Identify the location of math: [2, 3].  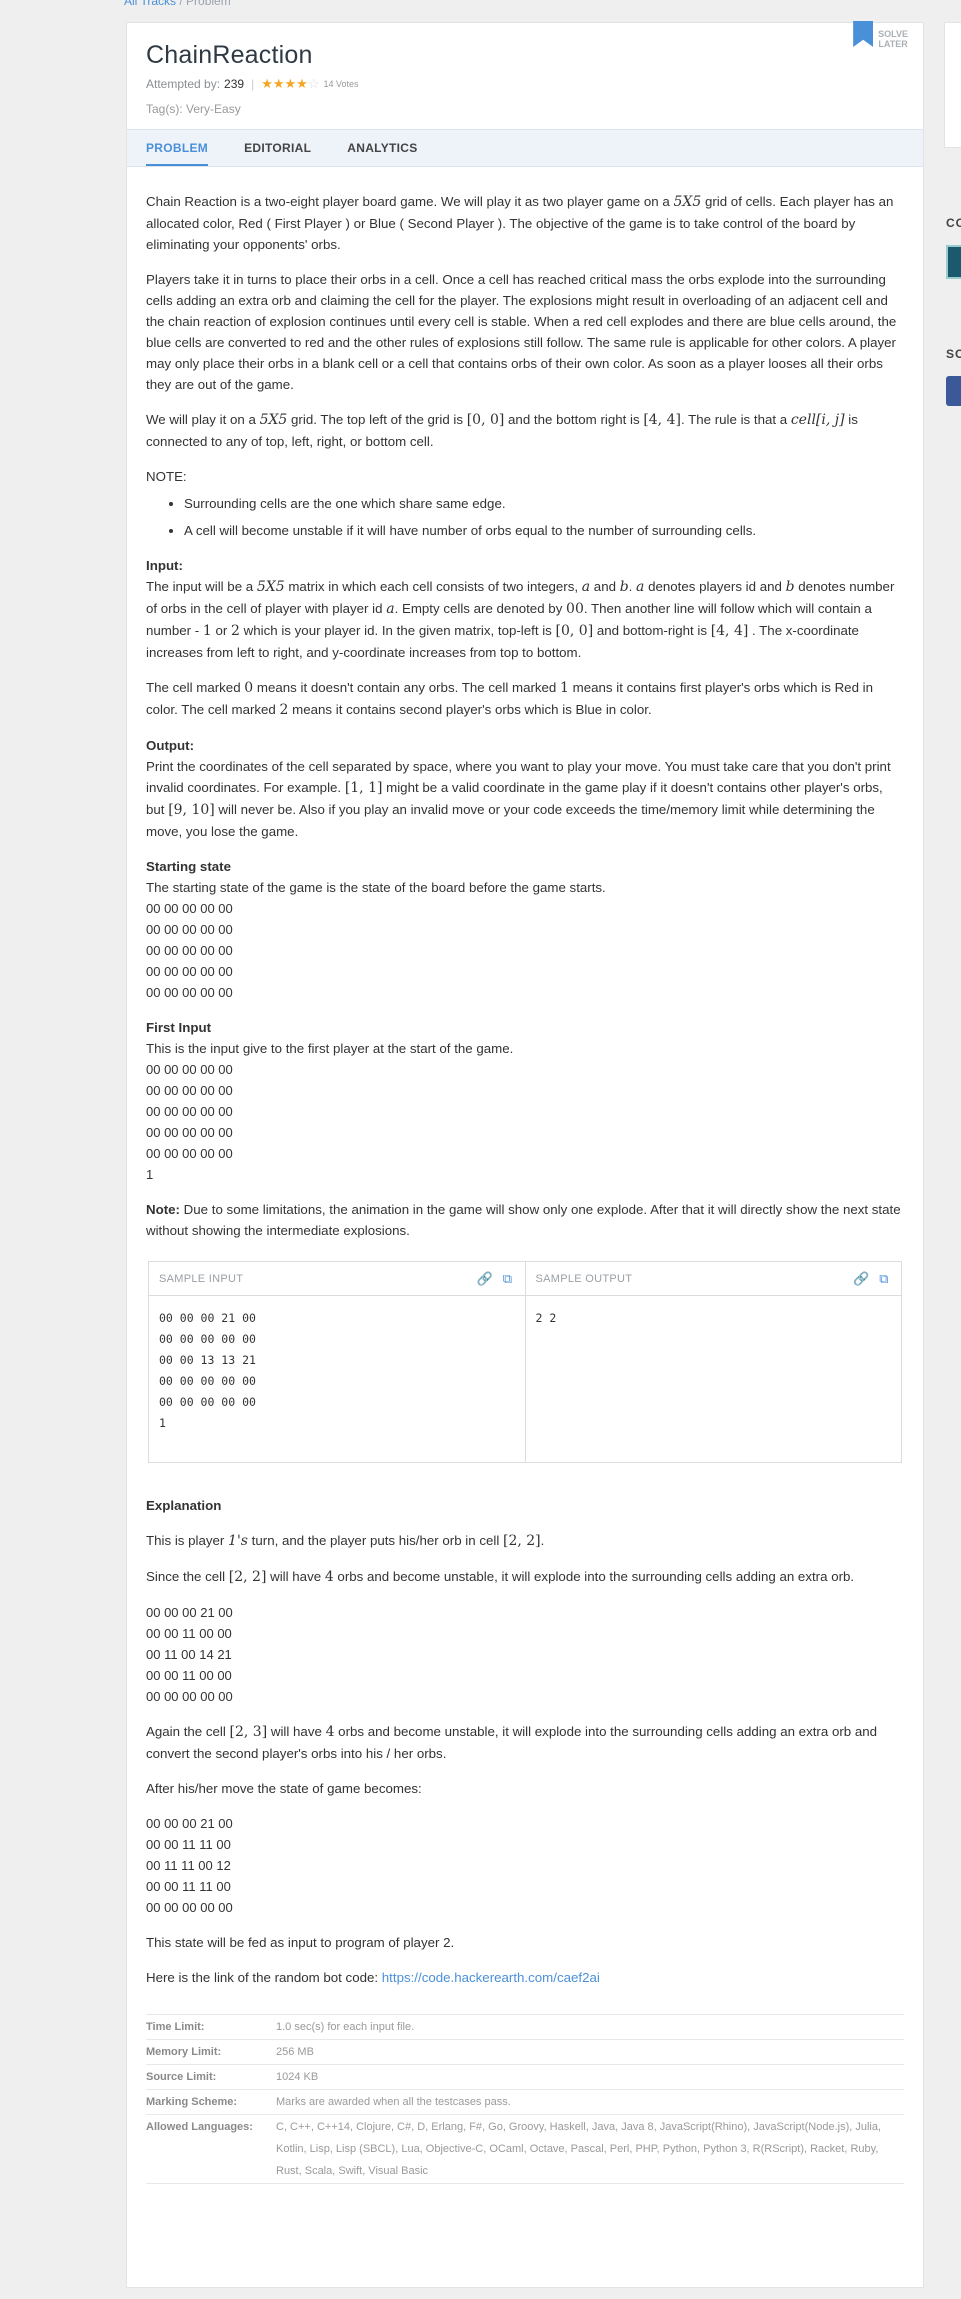
(248, 1732).